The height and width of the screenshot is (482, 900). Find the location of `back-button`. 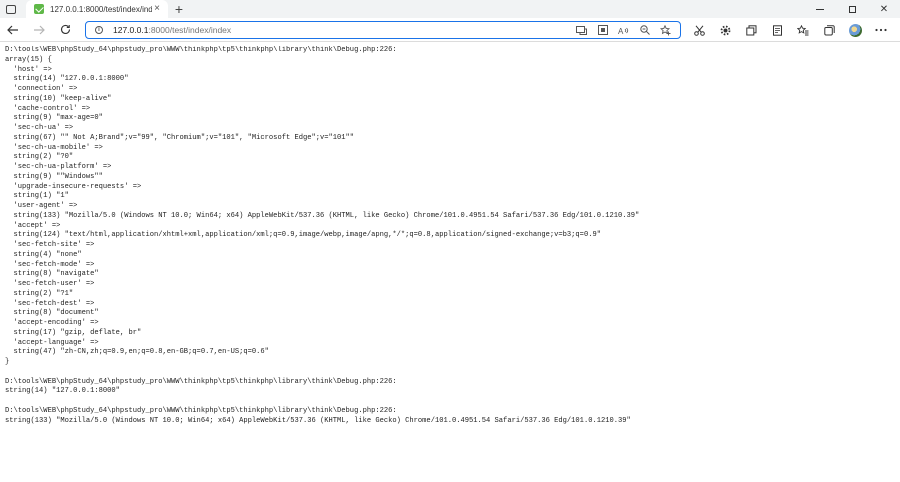

back-button is located at coordinates (13, 30).